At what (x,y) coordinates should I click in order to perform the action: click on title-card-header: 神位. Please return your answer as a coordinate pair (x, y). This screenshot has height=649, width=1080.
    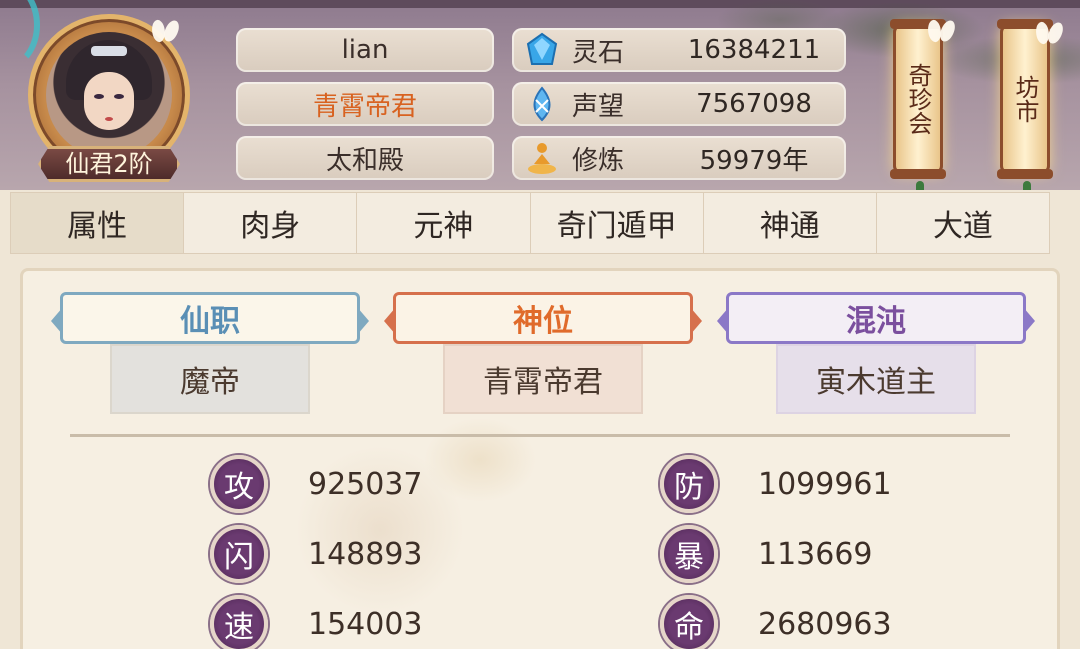
    Looking at the image, I should click on (543, 318).